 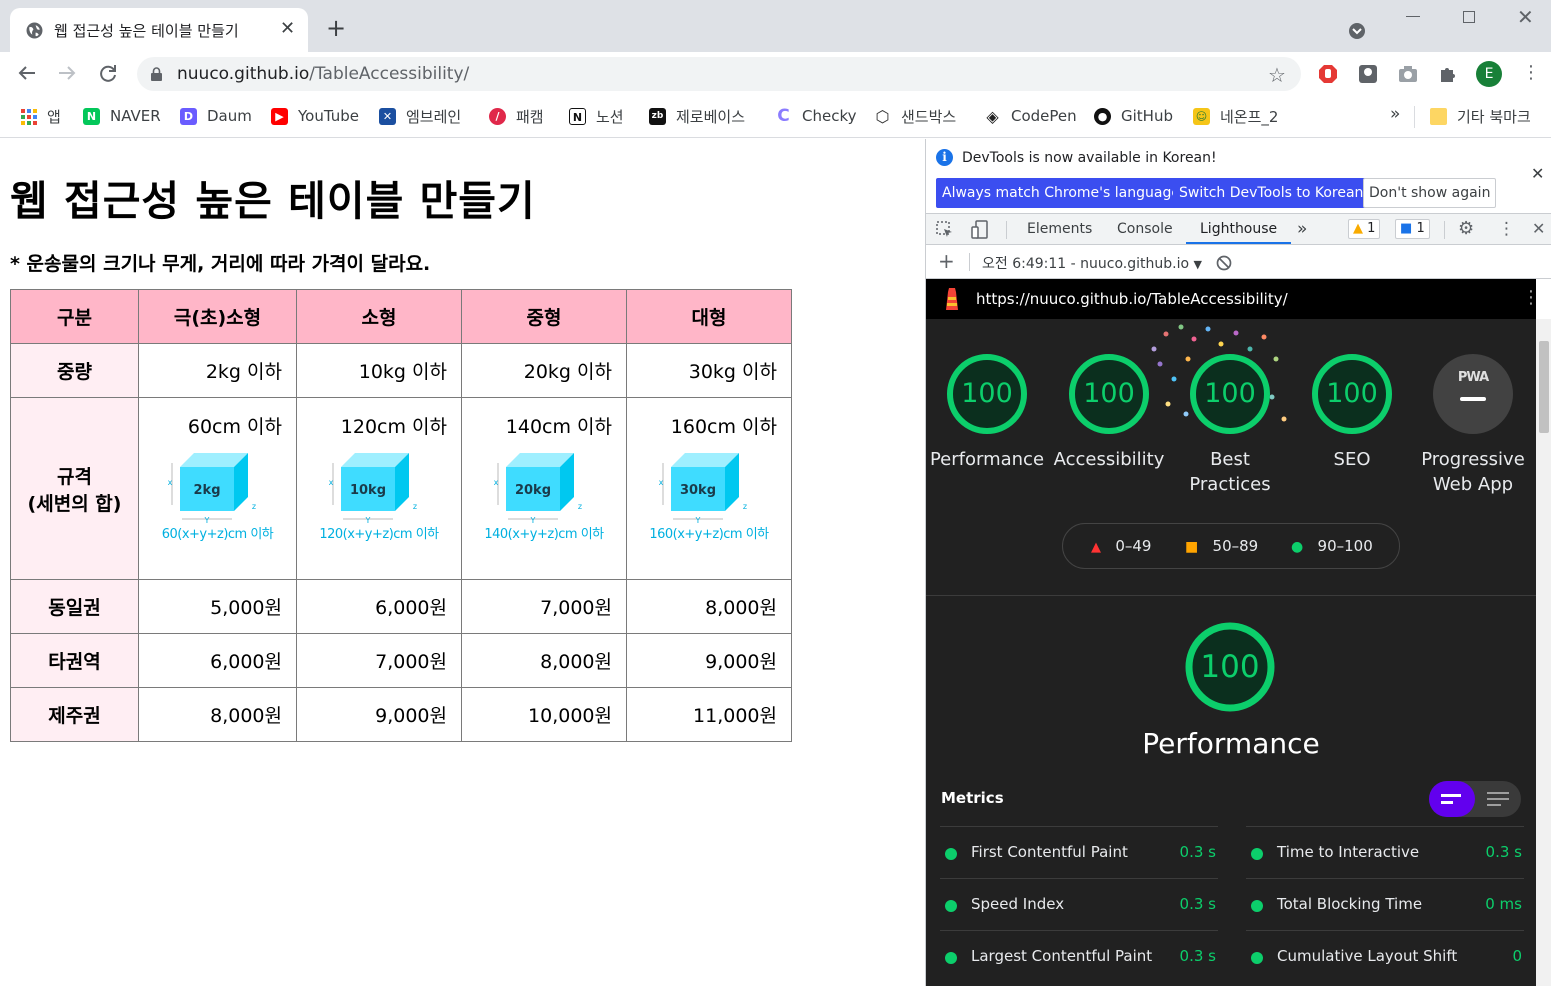 I want to click on bookmark-notion: N 노션, so click(x=596, y=116).